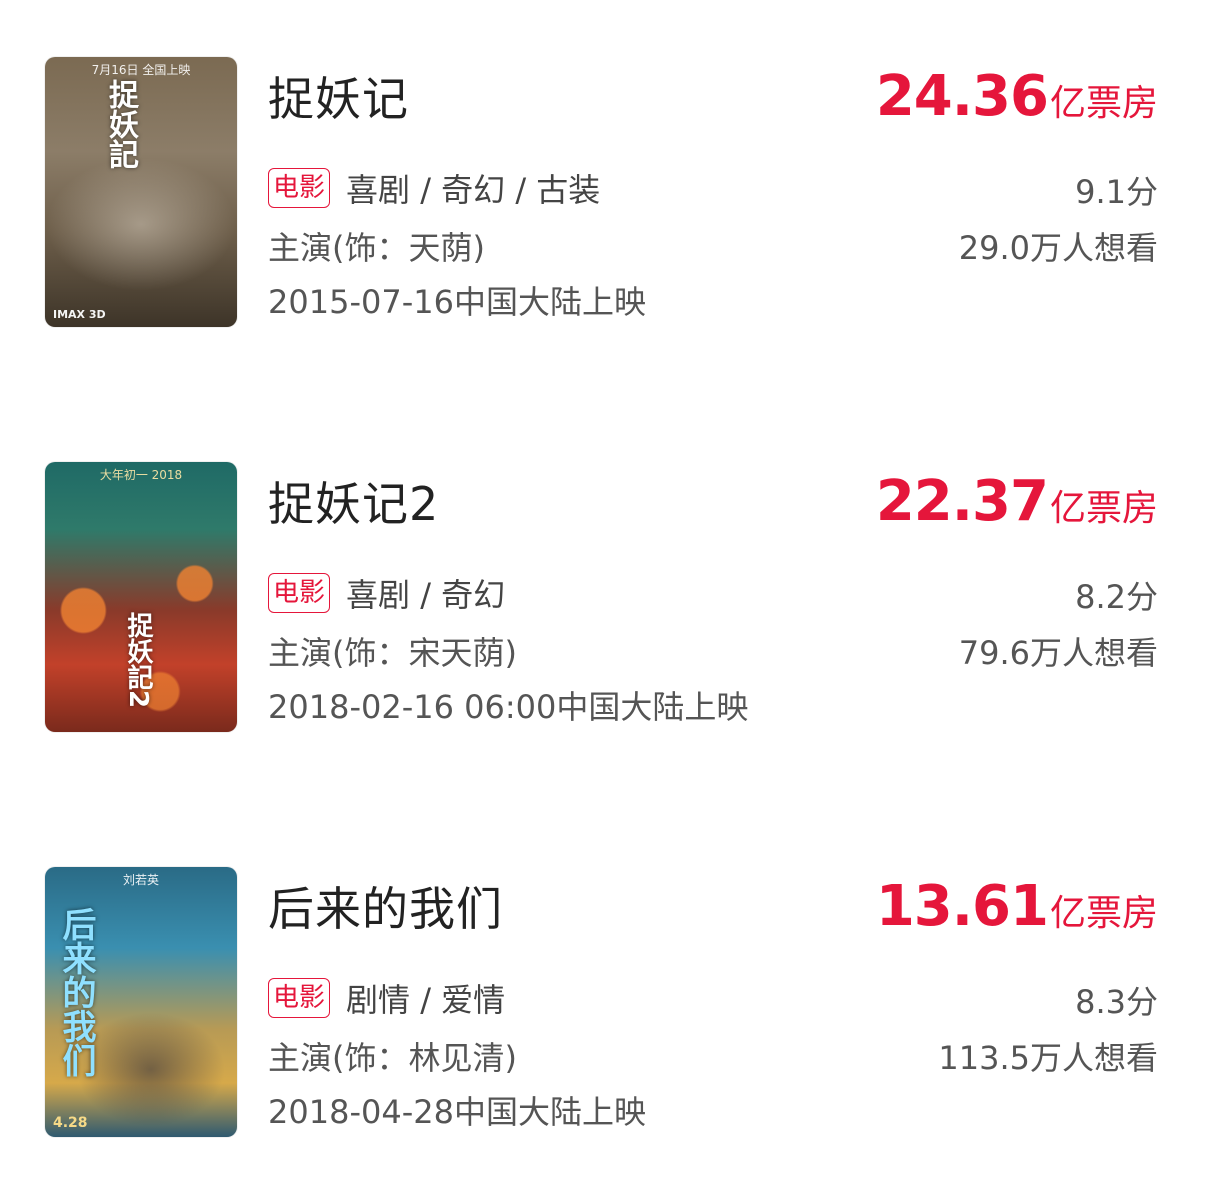  What do you see at coordinates (120, 124) in the screenshot?
I see `poster-title: 捉妖記` at bounding box center [120, 124].